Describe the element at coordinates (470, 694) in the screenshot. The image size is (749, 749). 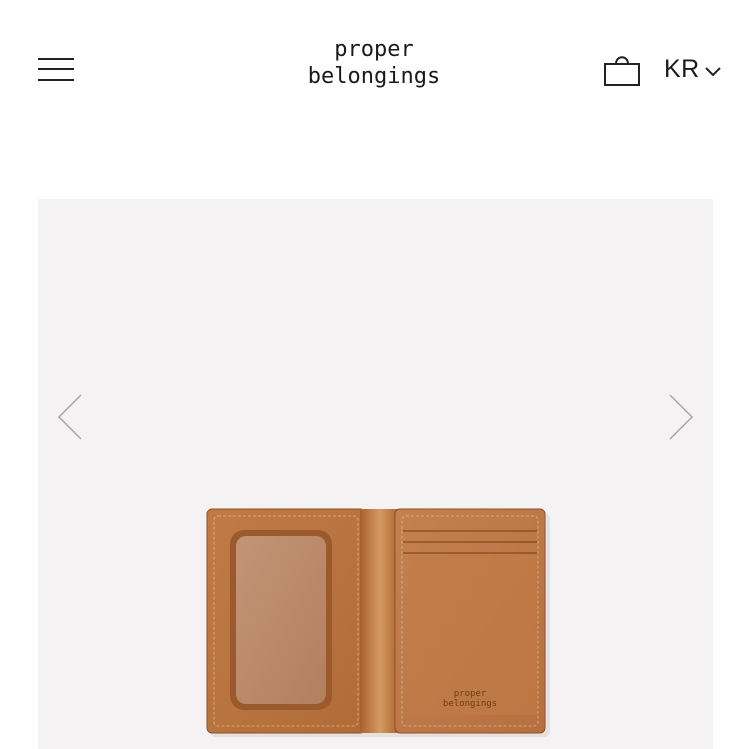
I see `wallet-imprint-line-1: proper` at that location.